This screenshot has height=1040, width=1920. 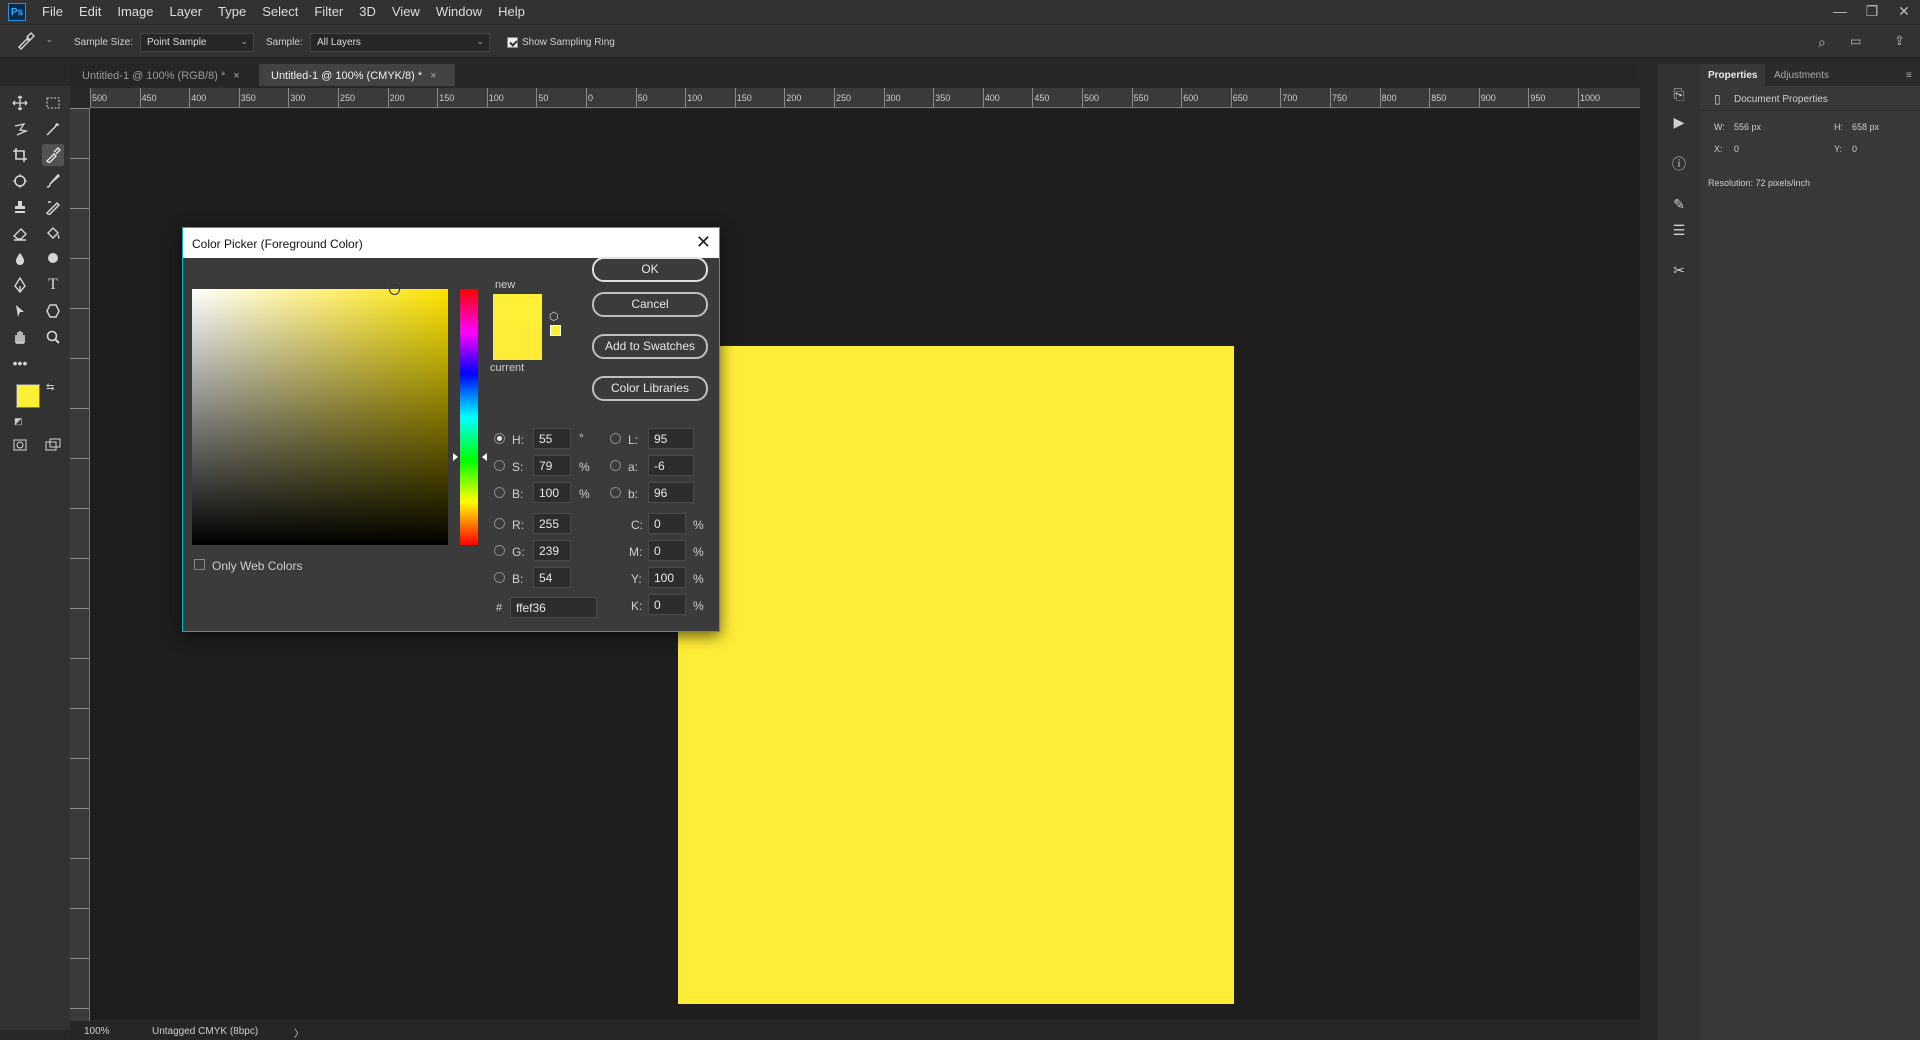 I want to click on status-chevron-icon: 〉, so click(x=299, y=1032).